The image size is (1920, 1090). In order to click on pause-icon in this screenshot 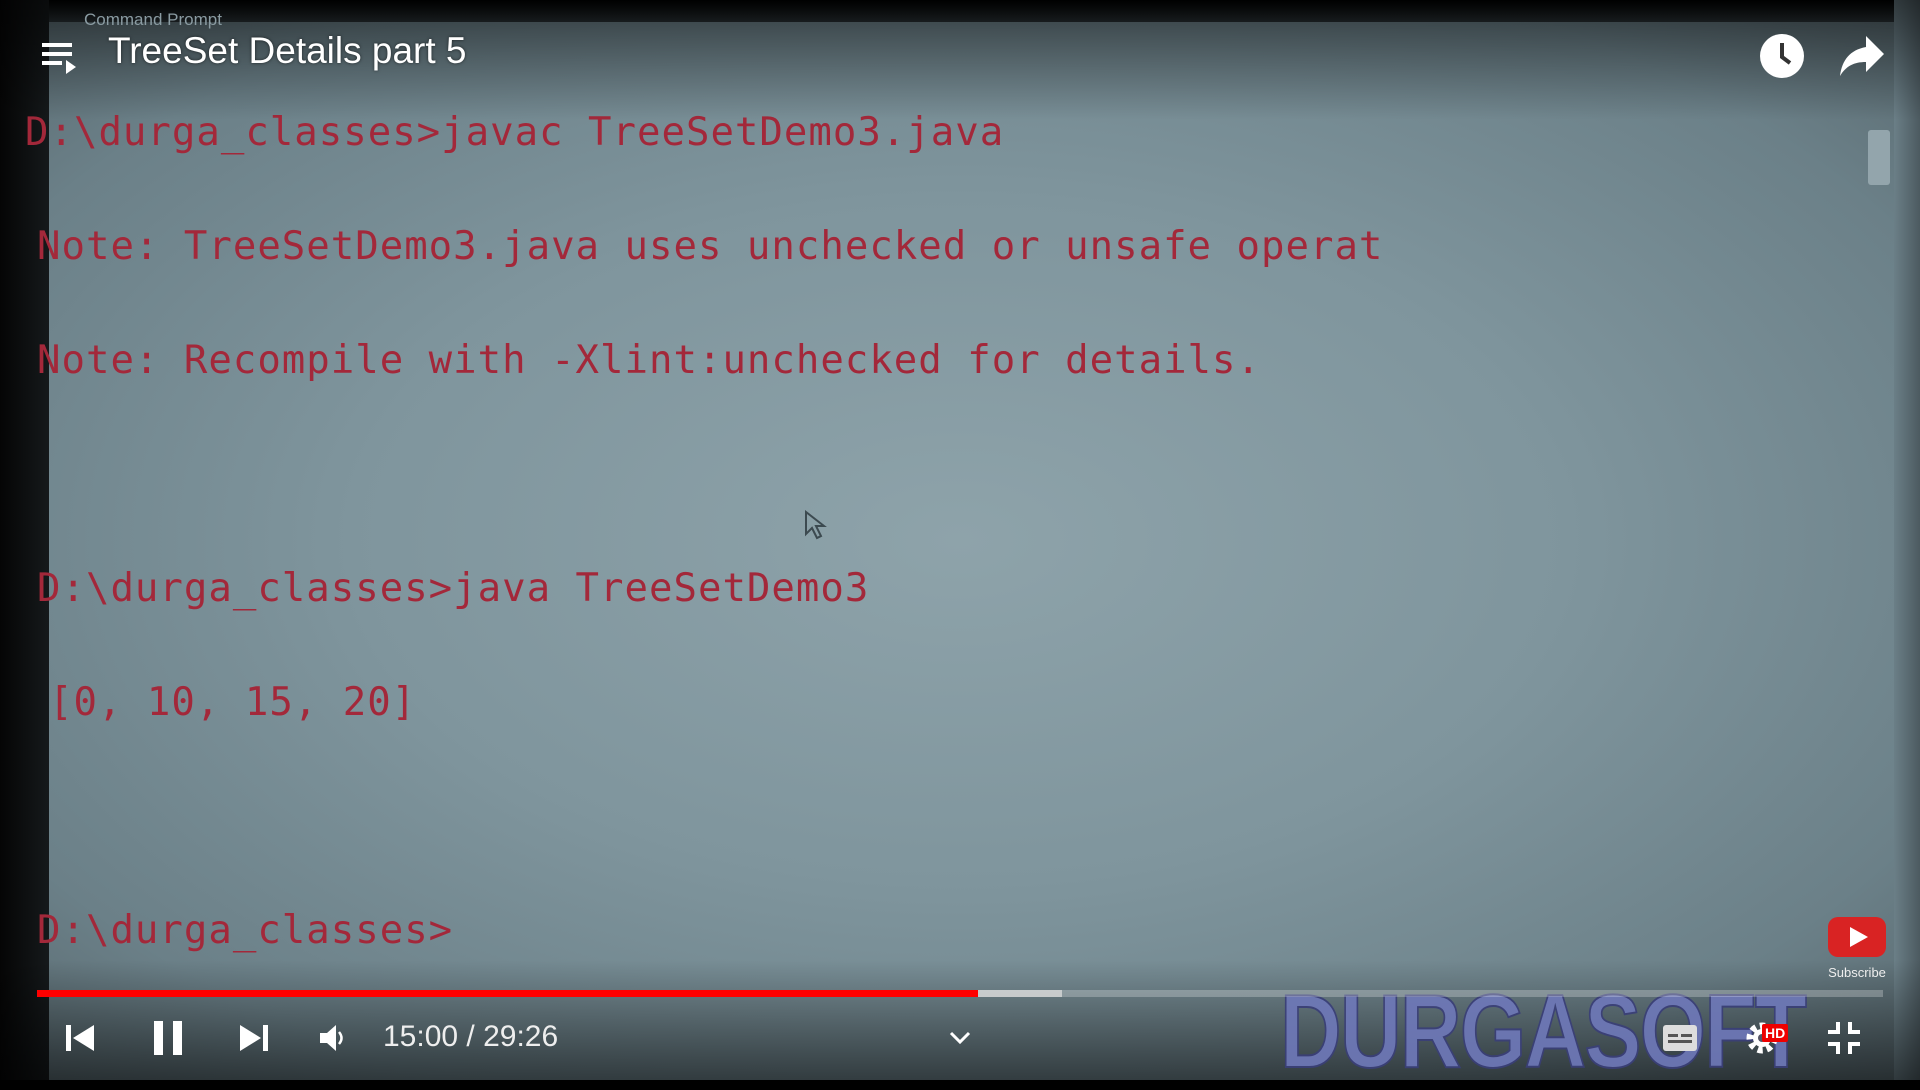, I will do `click(168, 1038)`.